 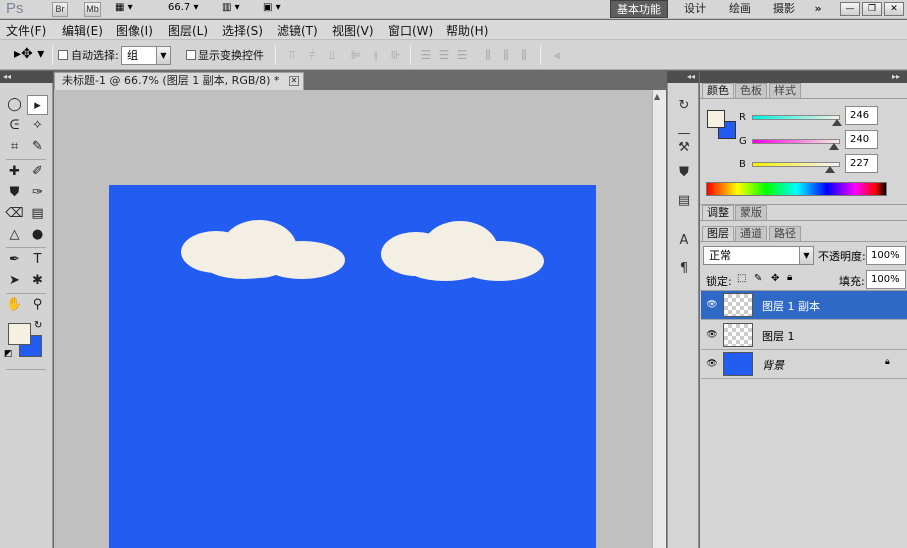 What do you see at coordinates (740, 9) in the screenshot?
I see `workspace-painting: 绘画` at bounding box center [740, 9].